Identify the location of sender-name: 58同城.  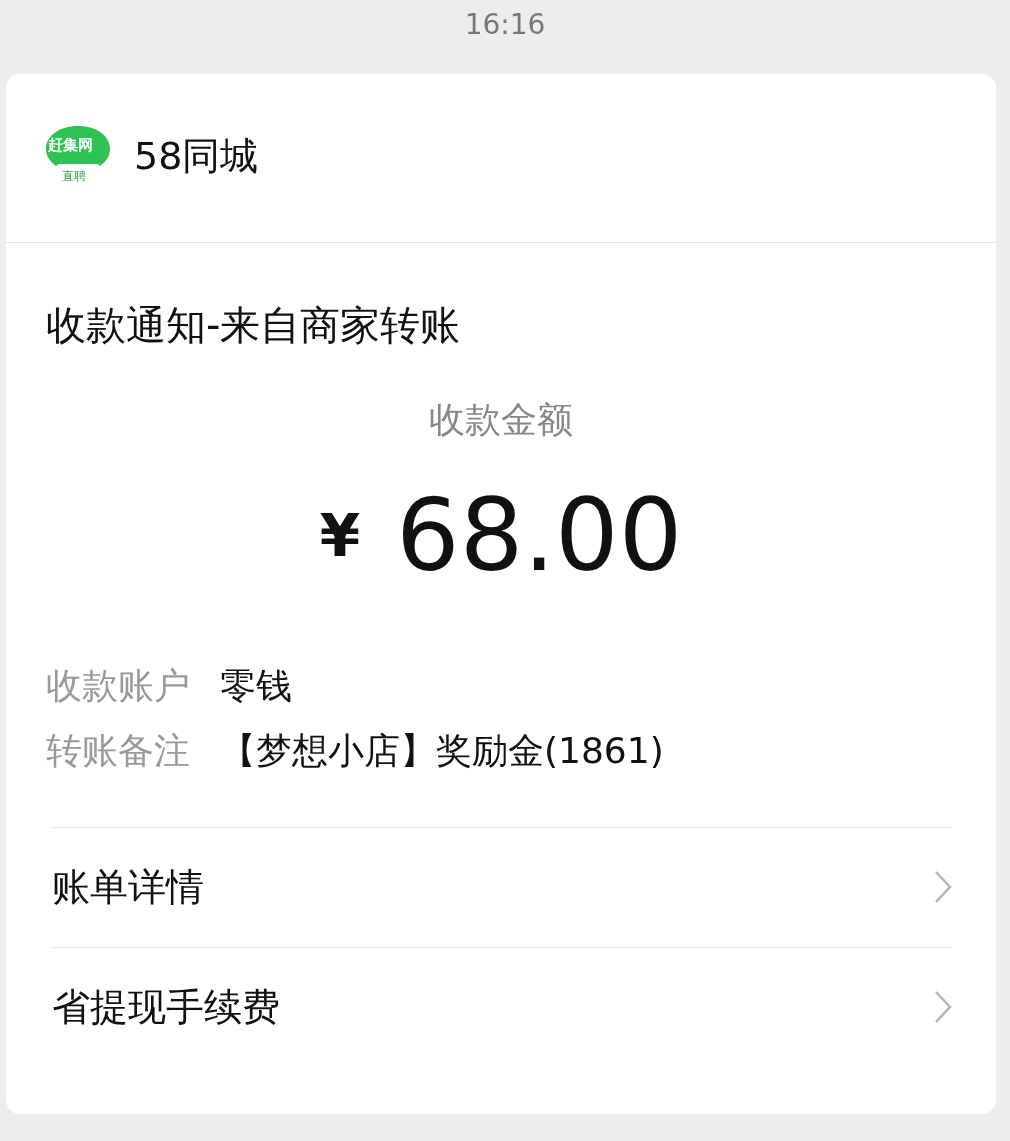
(196, 156).